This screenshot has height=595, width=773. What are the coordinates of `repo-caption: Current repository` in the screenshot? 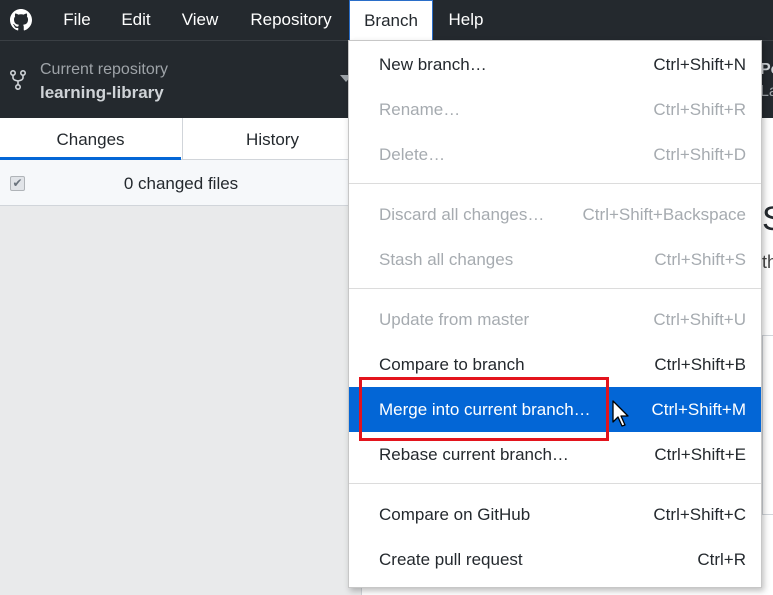 It's located at (104, 69).